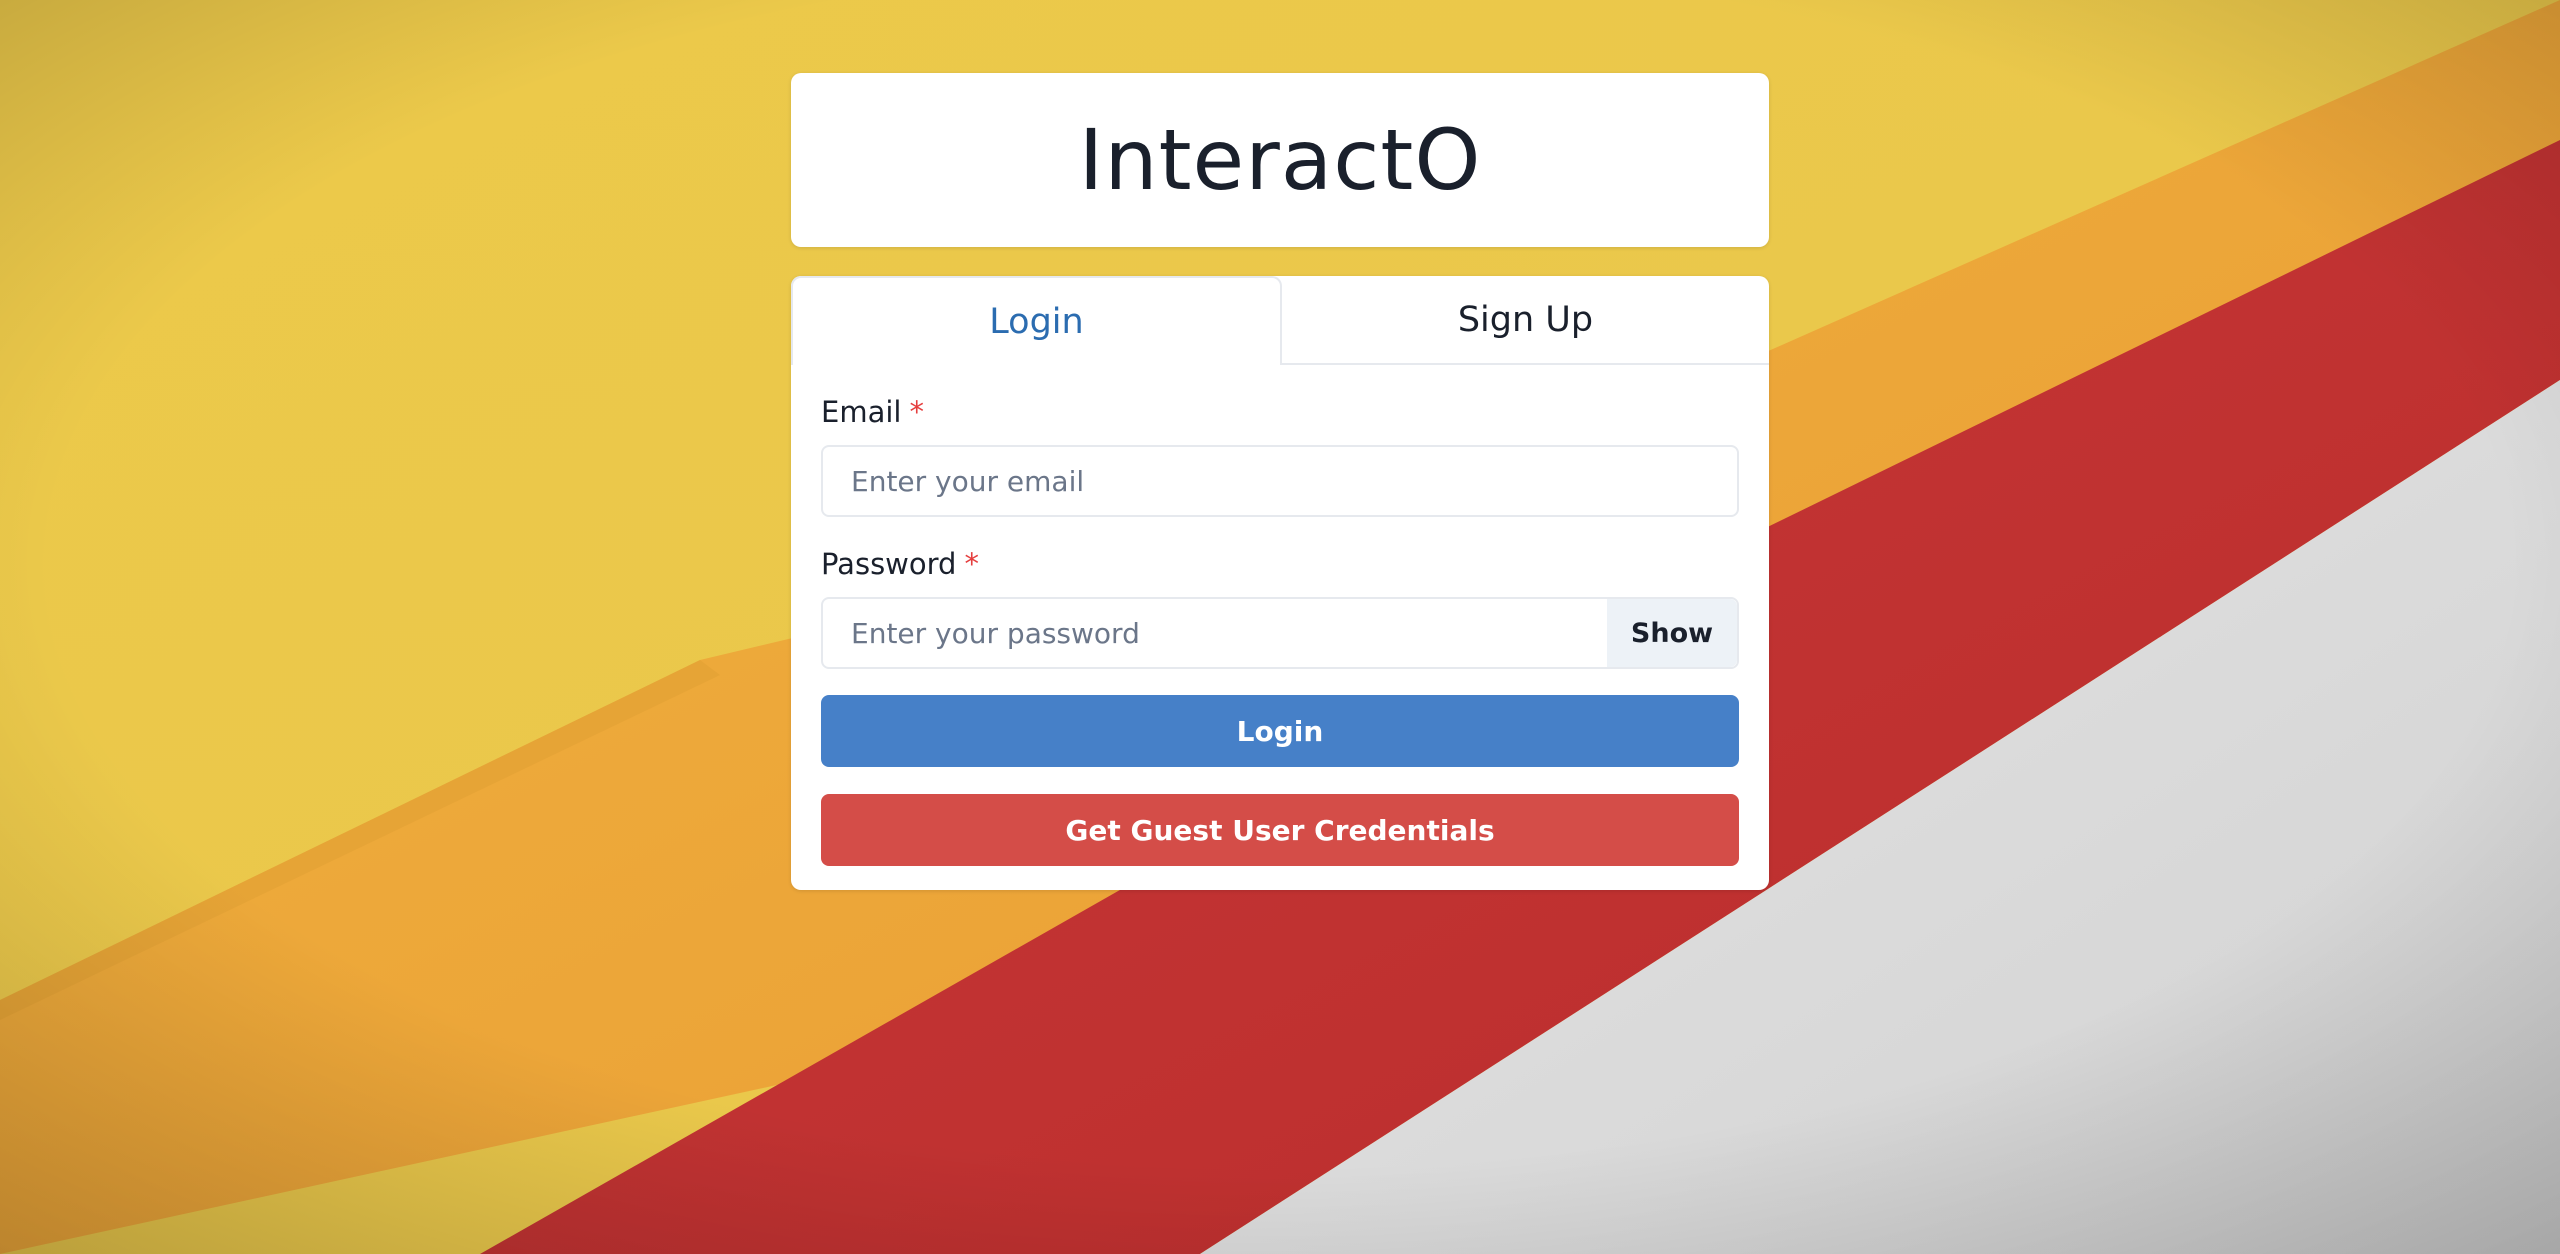 This screenshot has height=1254, width=2560. I want to click on app-title-card: InteractO, so click(1280, 160).